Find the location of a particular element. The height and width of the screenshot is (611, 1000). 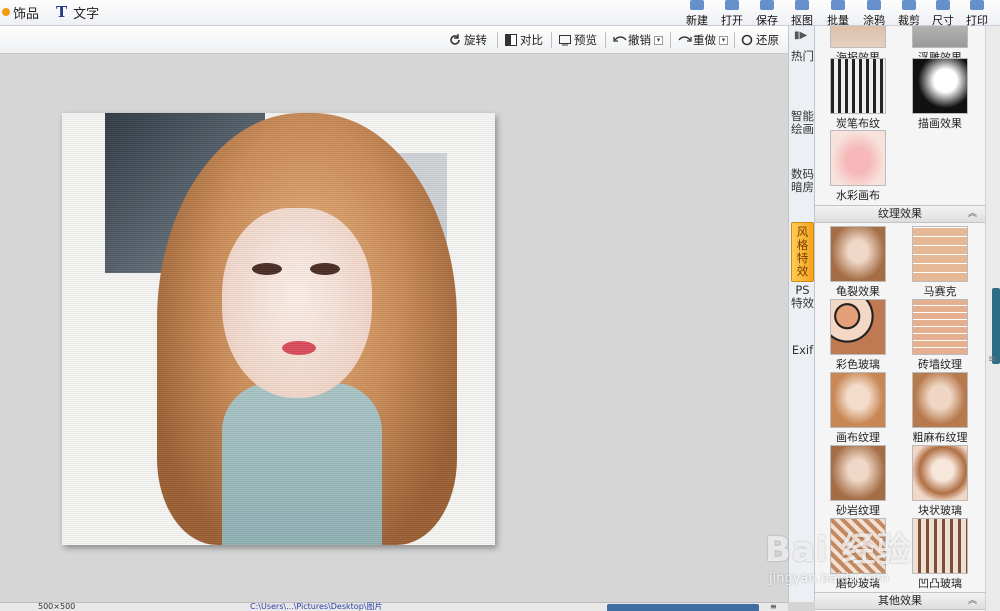

redo-icon is located at coordinates (685, 40).